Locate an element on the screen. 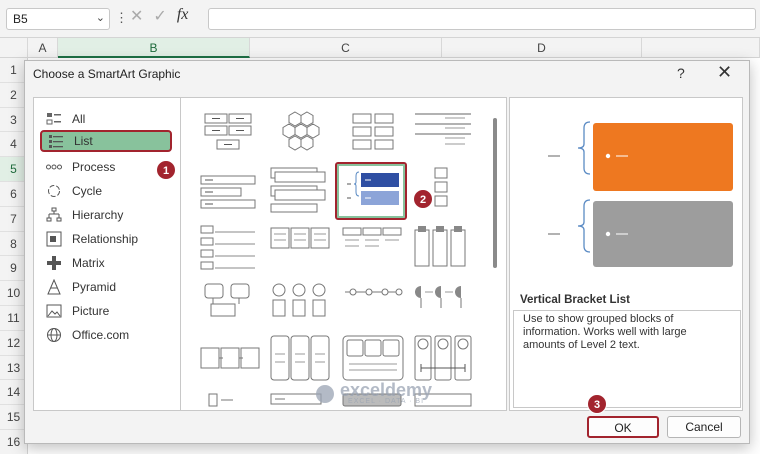 The width and height of the screenshot is (760, 454). name-box-value: B5 is located at coordinates (20, 19).